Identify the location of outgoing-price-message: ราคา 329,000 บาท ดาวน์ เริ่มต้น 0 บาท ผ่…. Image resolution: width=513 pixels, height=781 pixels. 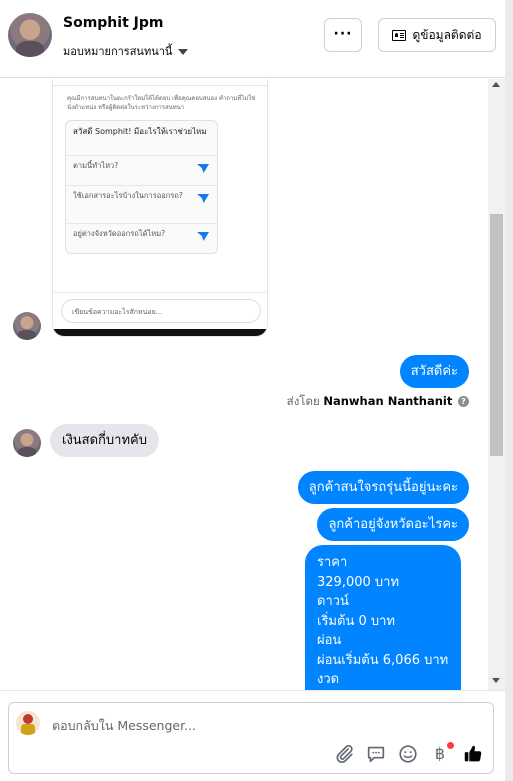
(383, 617).